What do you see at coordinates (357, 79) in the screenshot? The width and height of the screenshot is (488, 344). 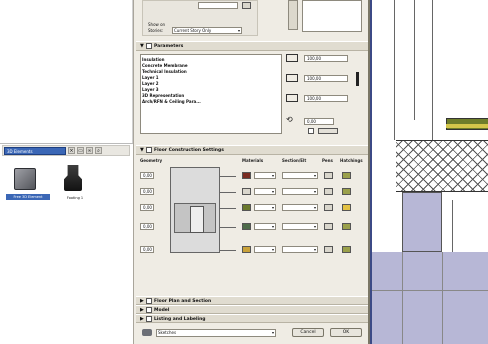 I see `chain-icon` at bounding box center [357, 79].